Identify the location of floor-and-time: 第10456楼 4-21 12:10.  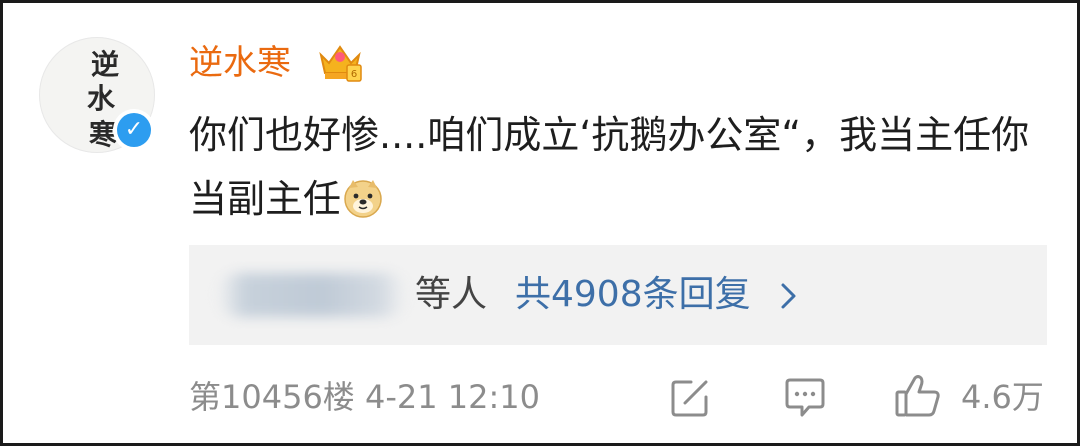
(364, 397).